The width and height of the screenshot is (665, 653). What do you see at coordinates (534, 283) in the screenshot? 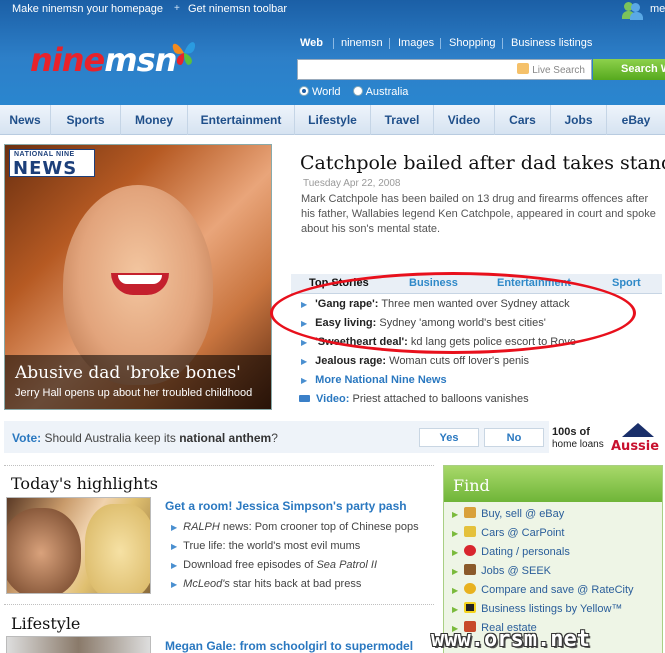
I see `tab-entertainment: Entertainment` at bounding box center [534, 283].